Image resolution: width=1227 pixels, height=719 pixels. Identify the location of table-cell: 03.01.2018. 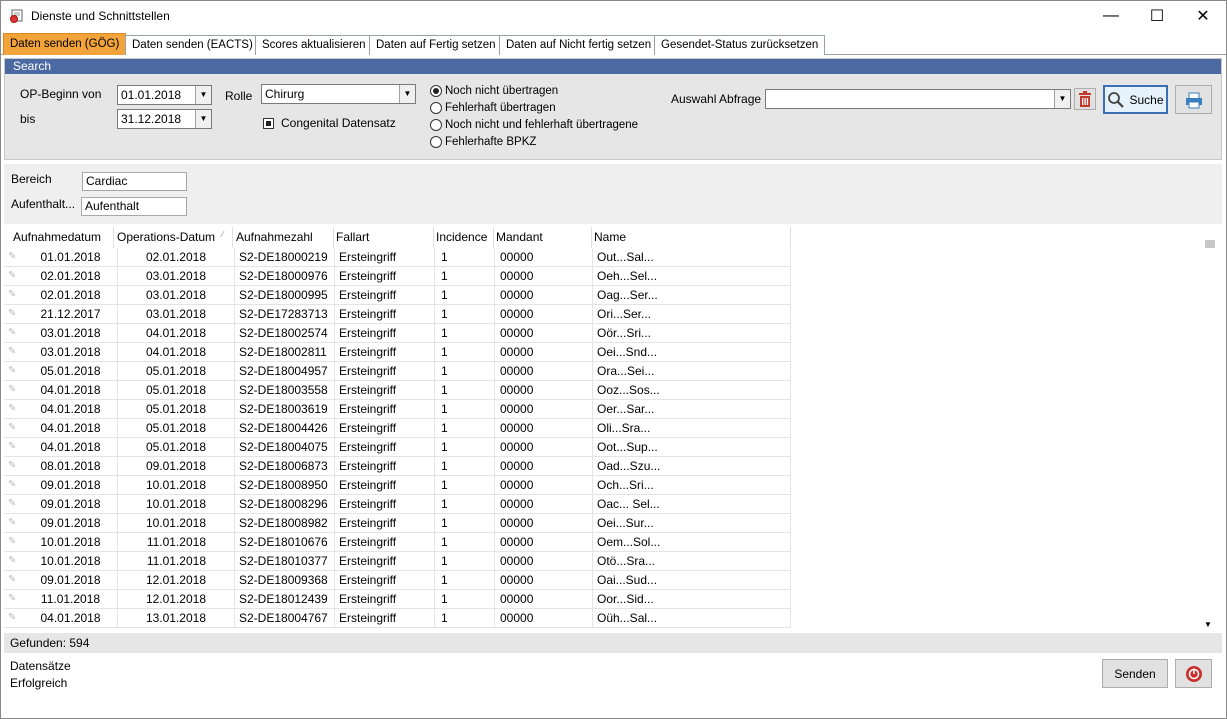
(71, 352).